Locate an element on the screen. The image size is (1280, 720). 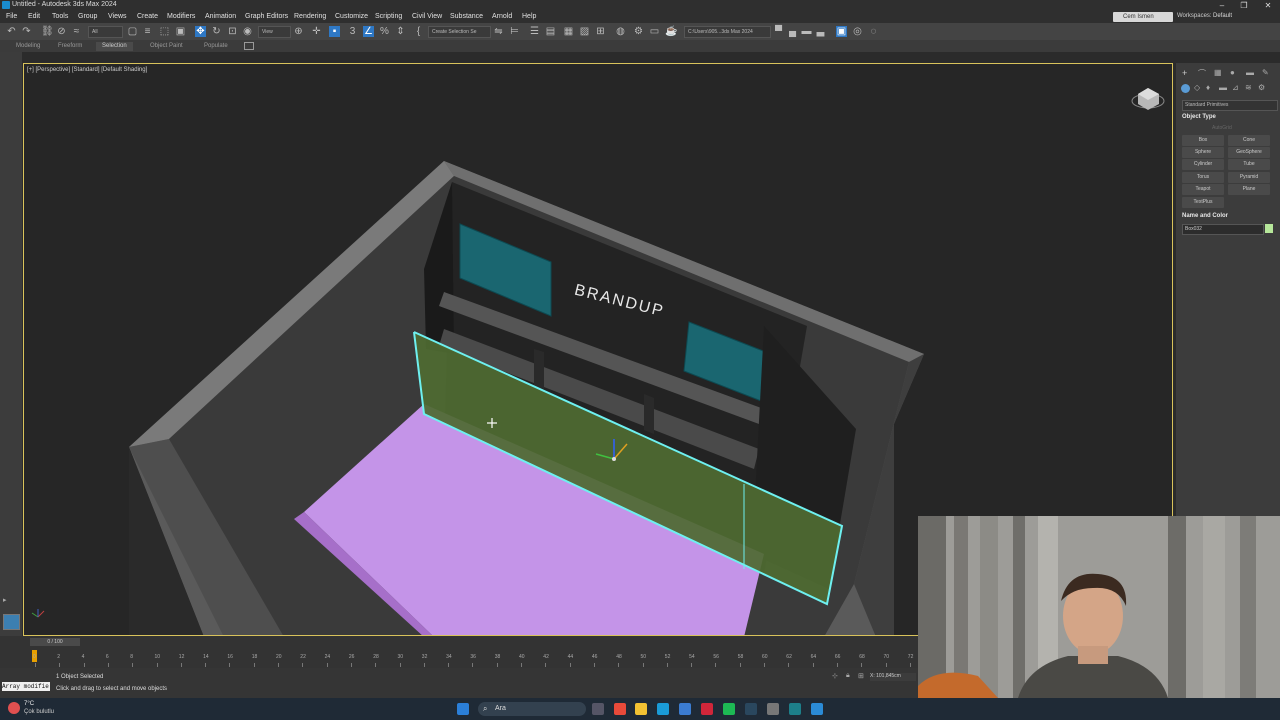
space-warps-icon: ≋ is located at coordinates (1248, 87).